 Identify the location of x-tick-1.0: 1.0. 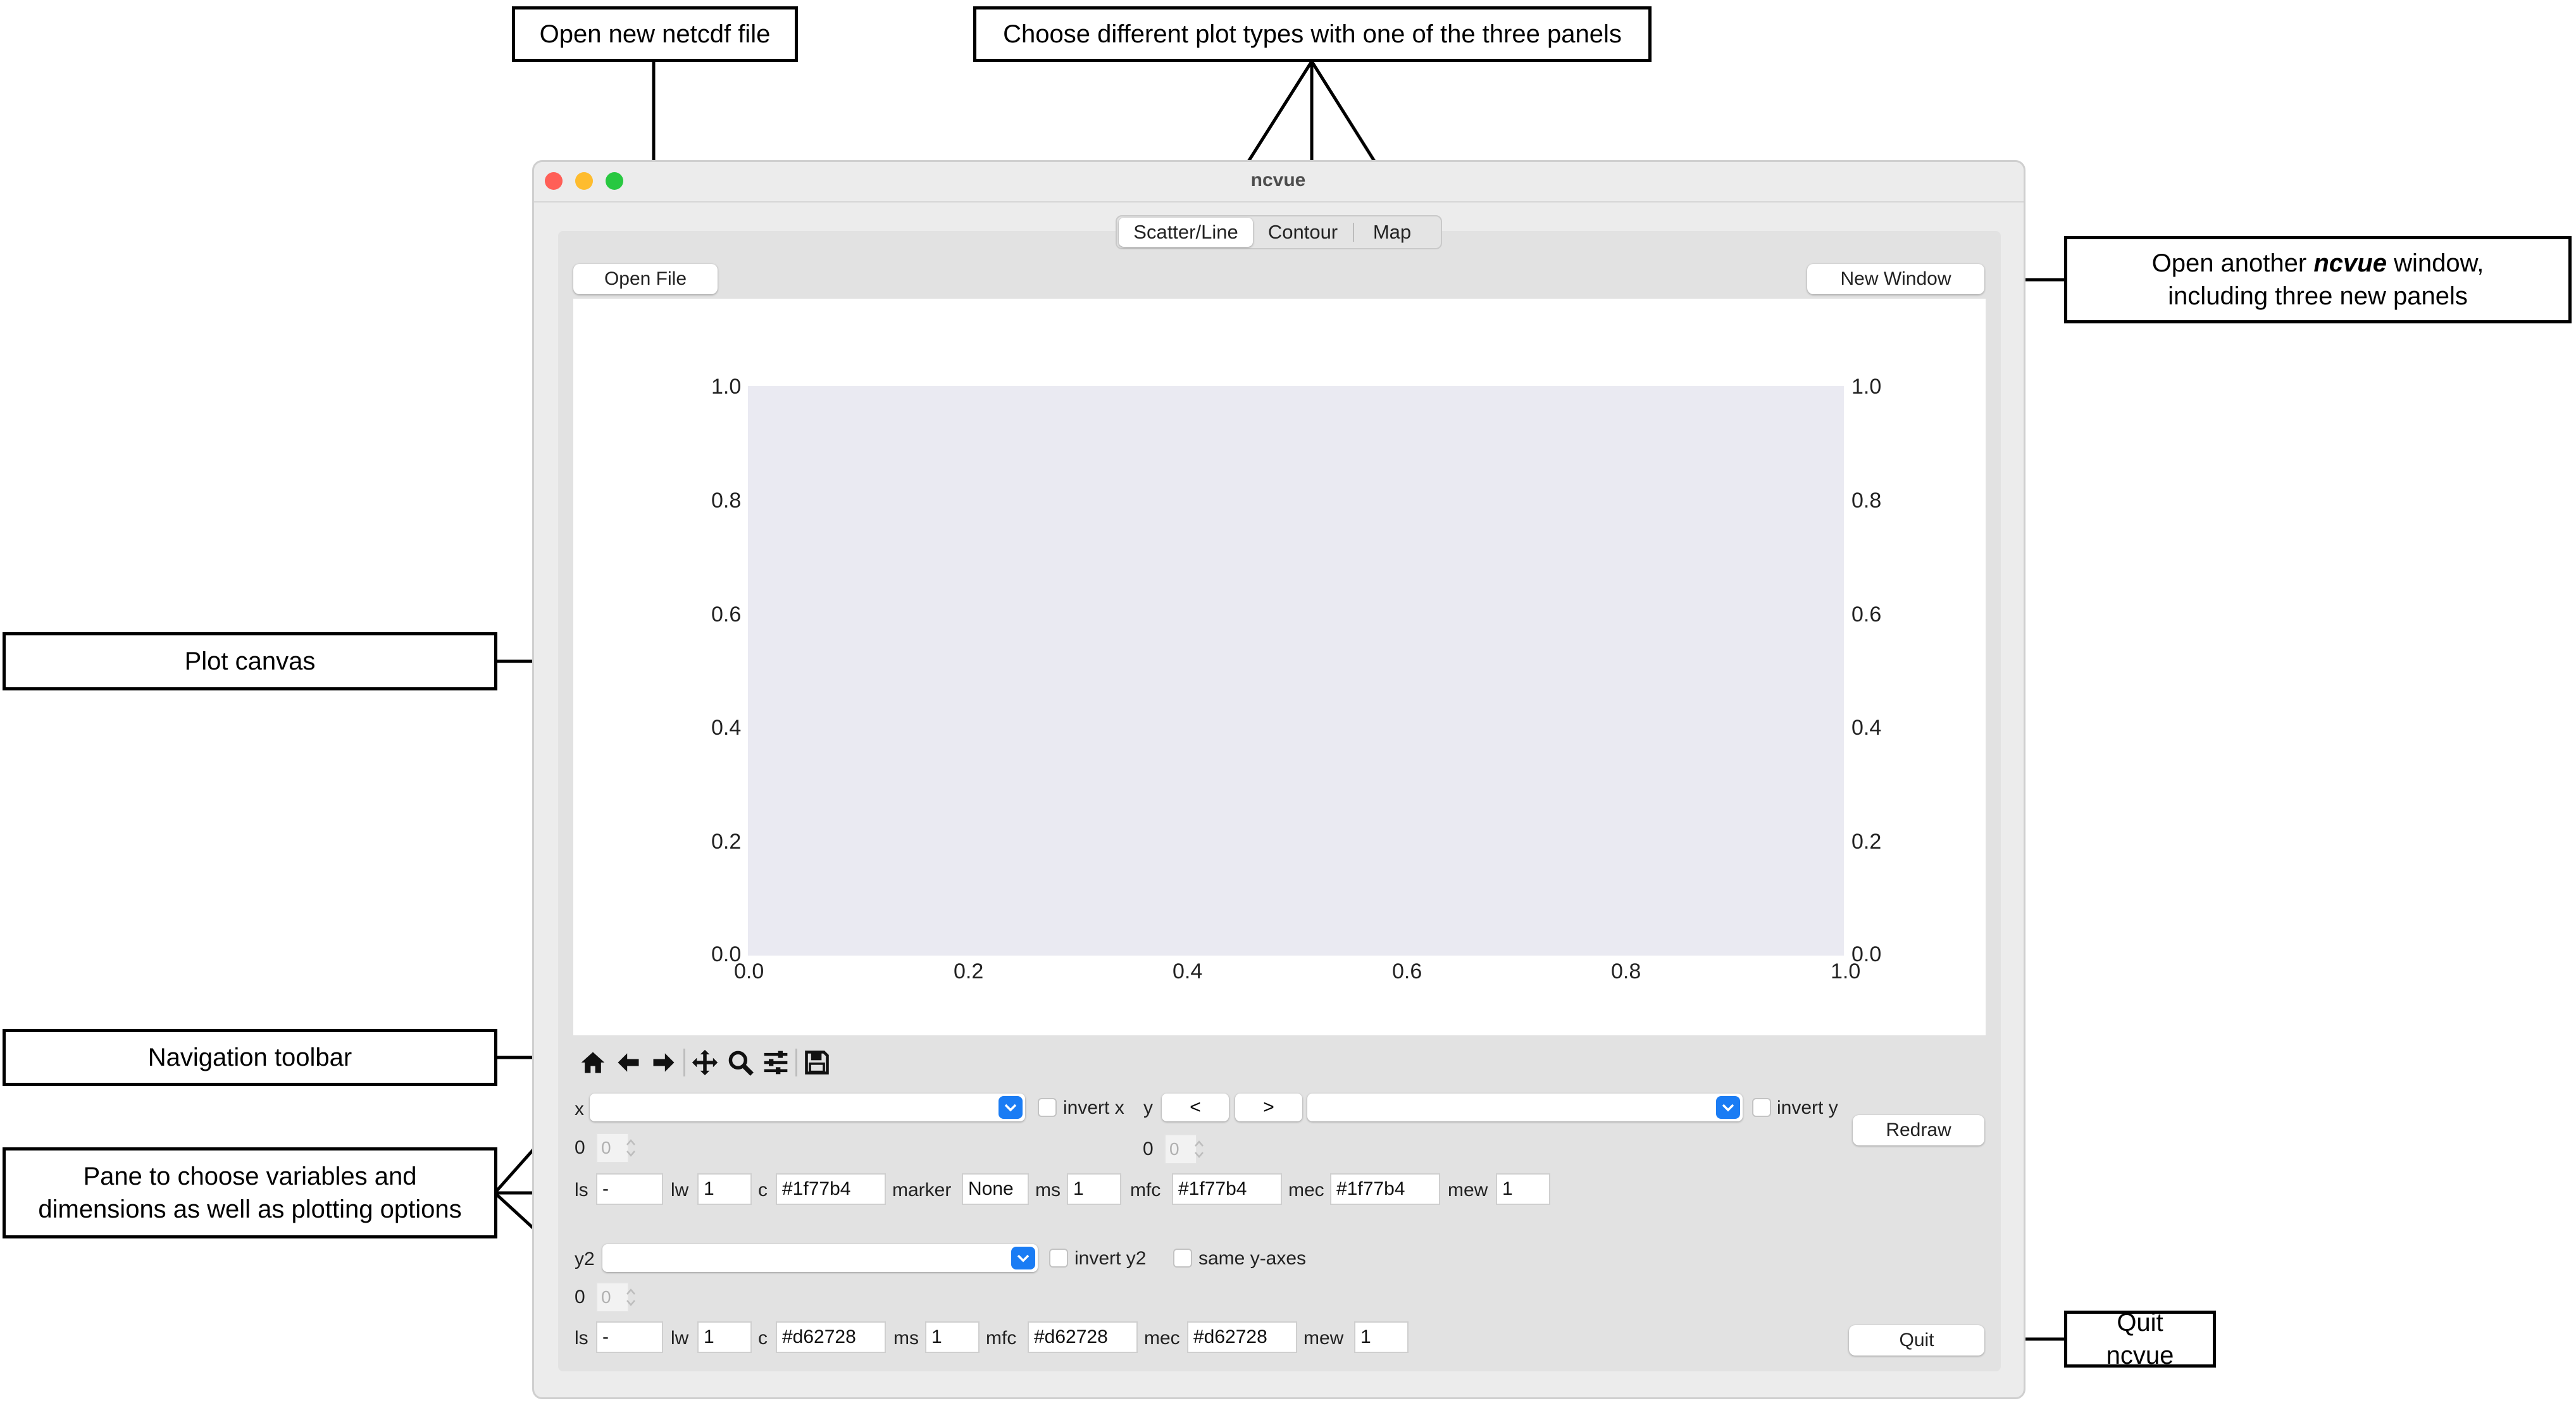
(1846, 971).